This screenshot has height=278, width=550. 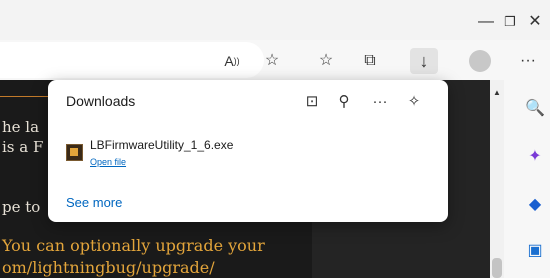 I want to click on read-aloud-glyph: A, so click(x=229, y=61).